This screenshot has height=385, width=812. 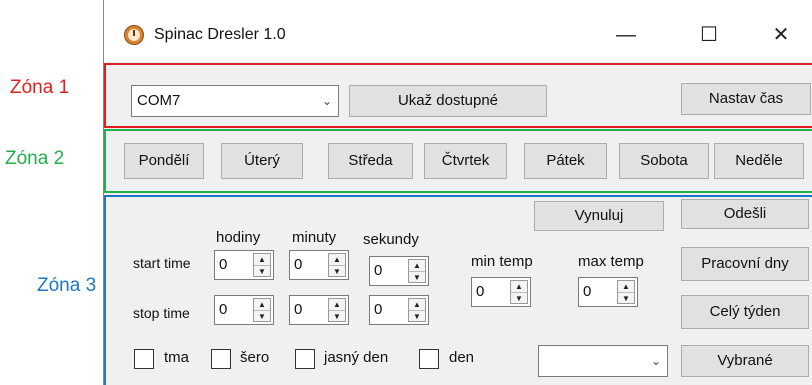 I want to click on zone-1: COM7 ⌄ Ukaž dostupné Nastav čas, so click(x=458, y=95).